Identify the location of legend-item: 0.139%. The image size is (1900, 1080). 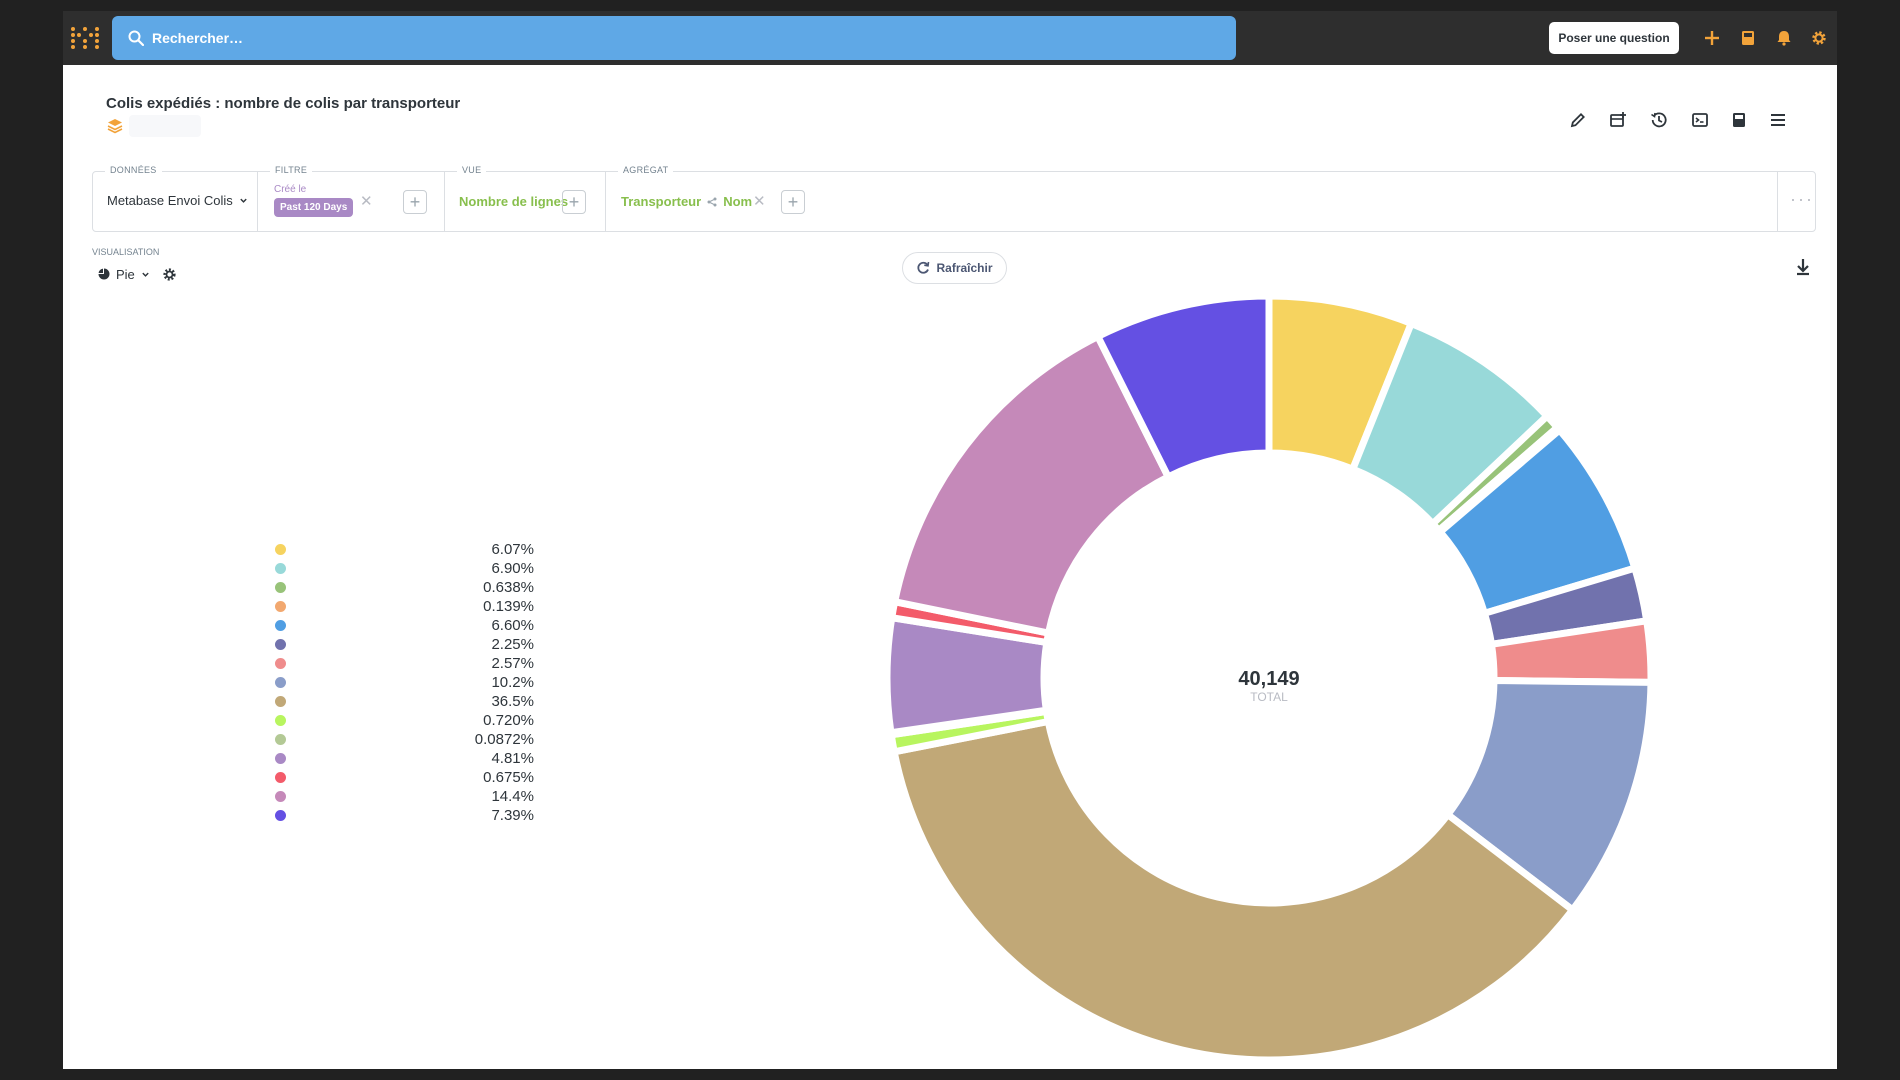
(404, 606).